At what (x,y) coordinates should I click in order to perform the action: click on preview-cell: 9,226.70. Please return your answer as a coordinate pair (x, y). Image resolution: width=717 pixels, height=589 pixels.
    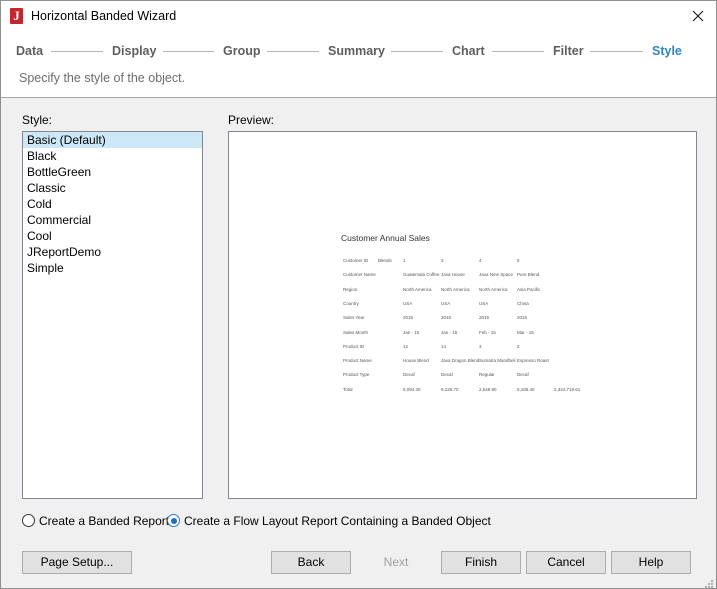
    Looking at the image, I should click on (450, 389).